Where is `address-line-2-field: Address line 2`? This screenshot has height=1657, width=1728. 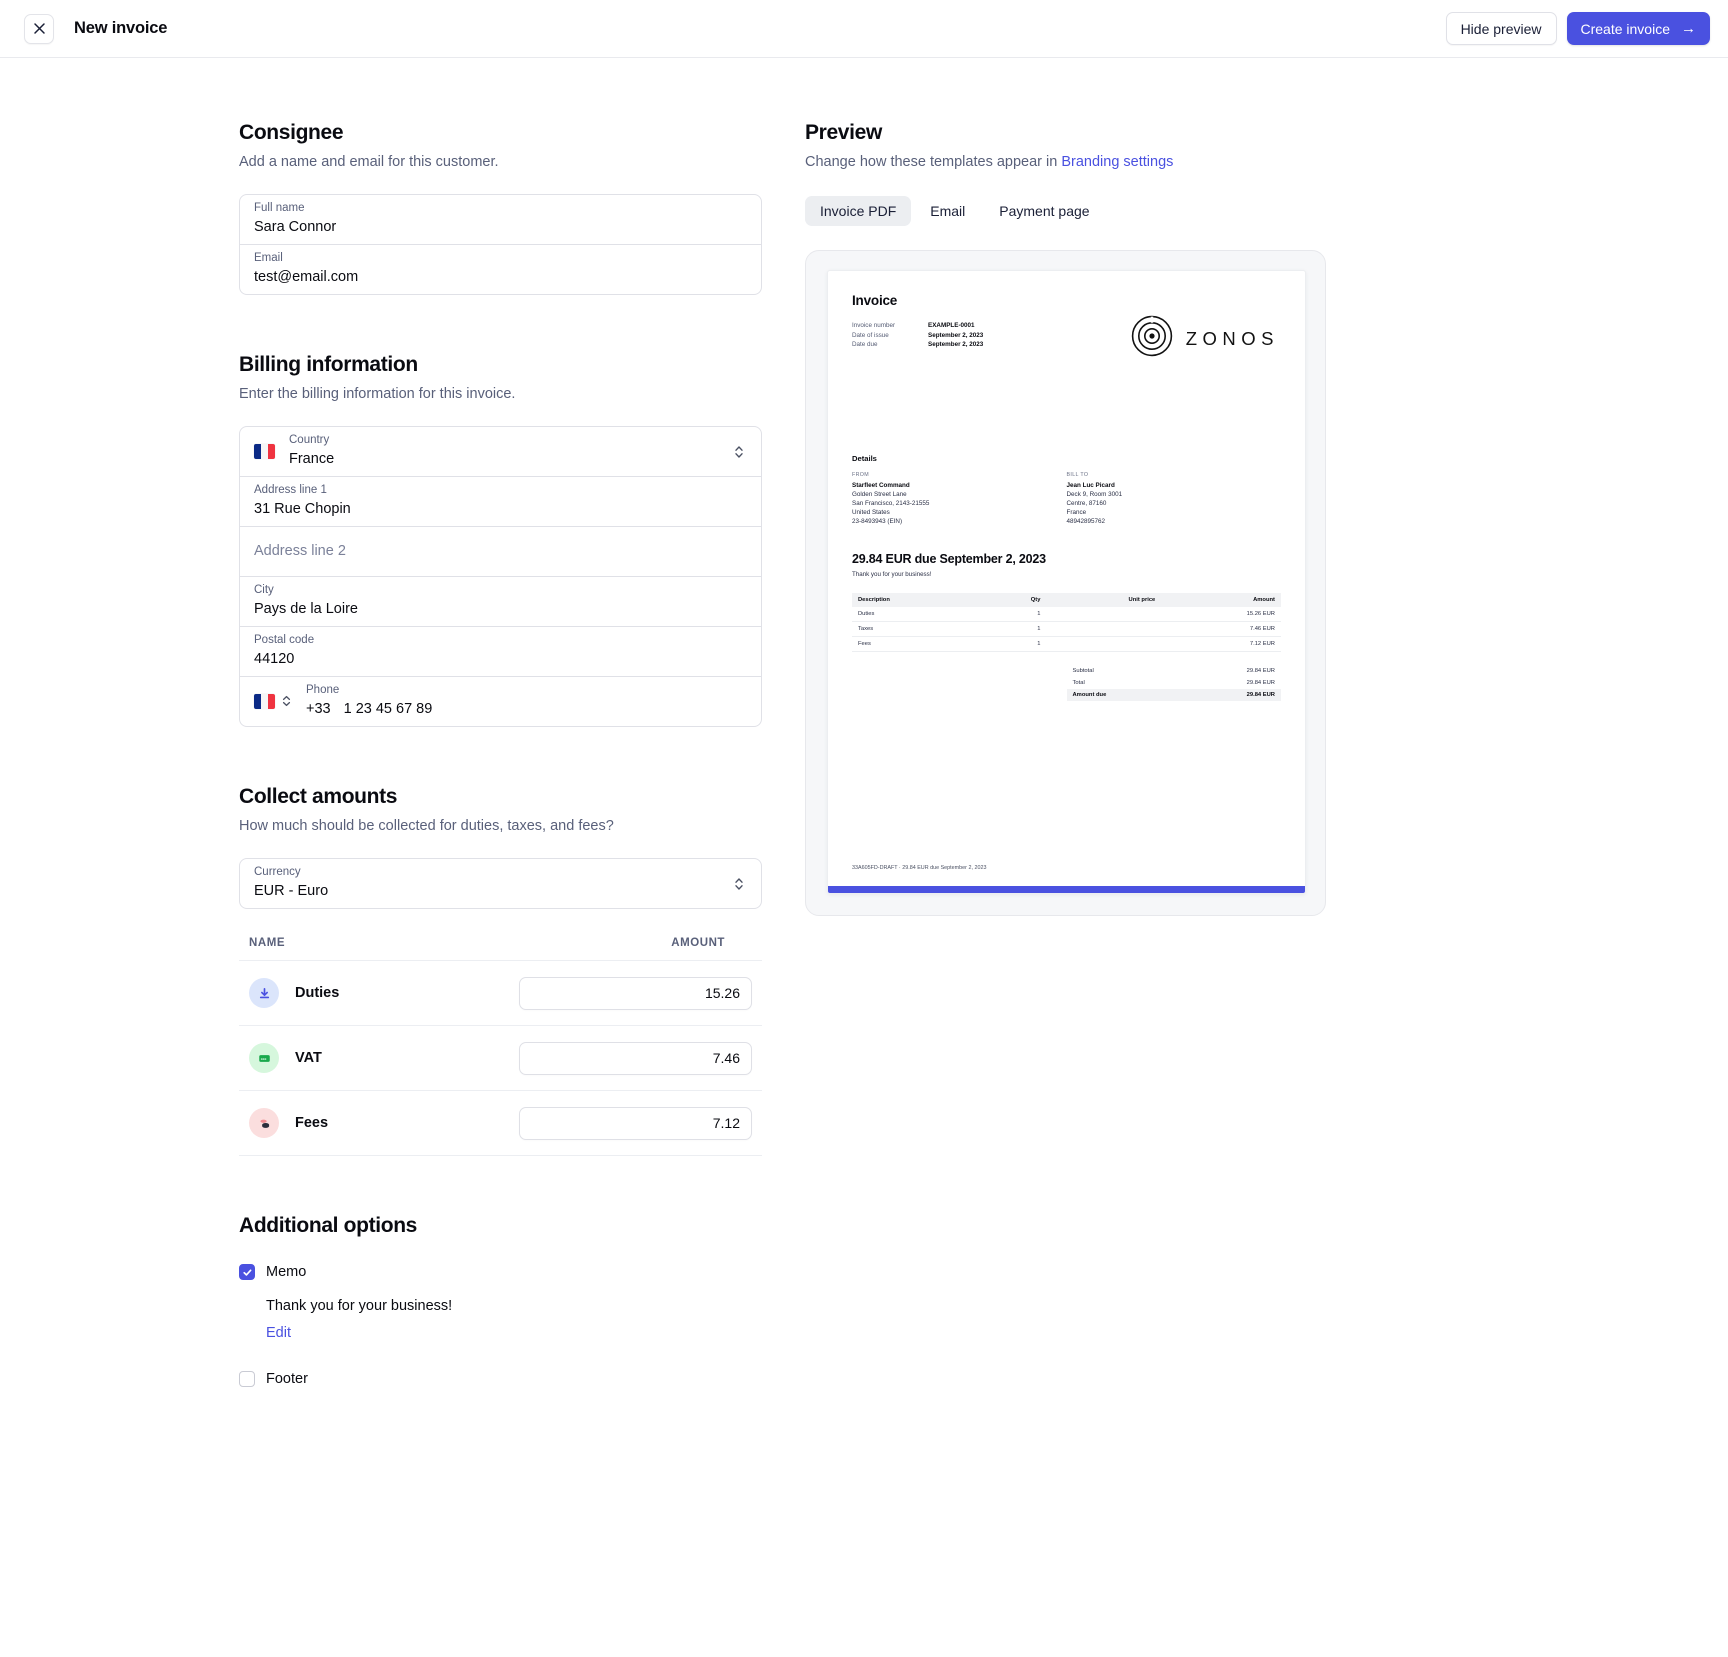 address-line-2-field: Address line 2 is located at coordinates (500, 551).